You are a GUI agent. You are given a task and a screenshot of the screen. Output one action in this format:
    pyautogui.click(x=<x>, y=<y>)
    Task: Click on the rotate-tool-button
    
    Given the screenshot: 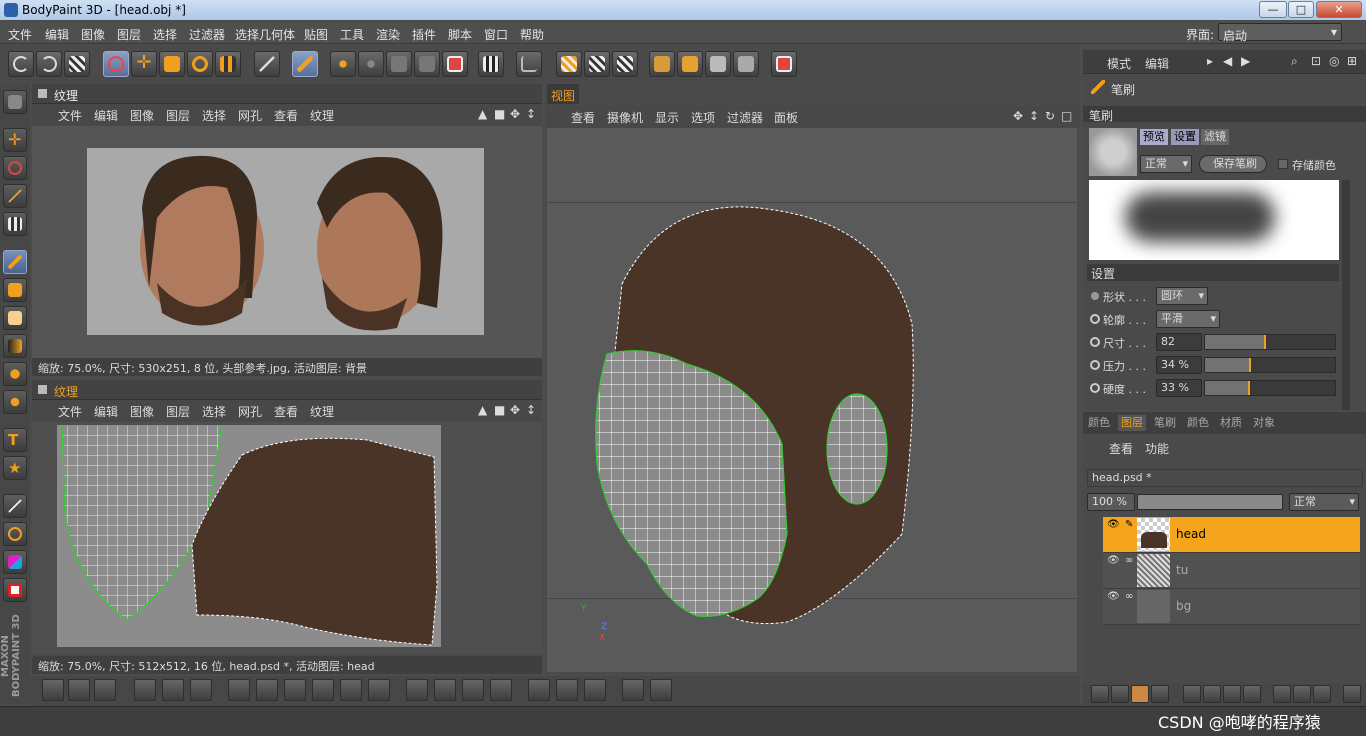 What is the action you would take?
    pyautogui.click(x=200, y=64)
    